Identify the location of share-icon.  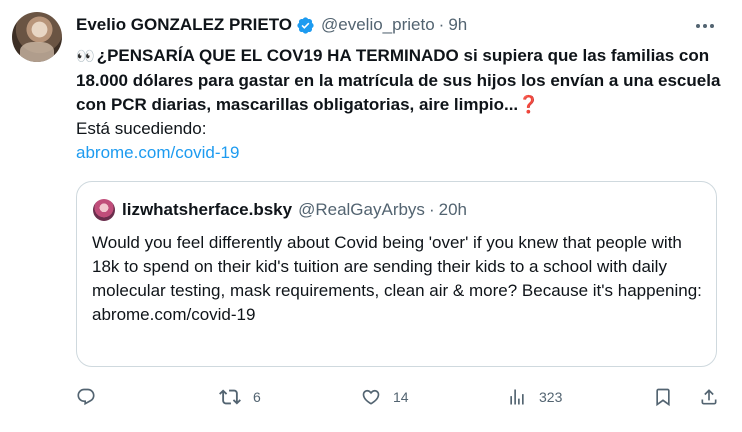
(709, 397).